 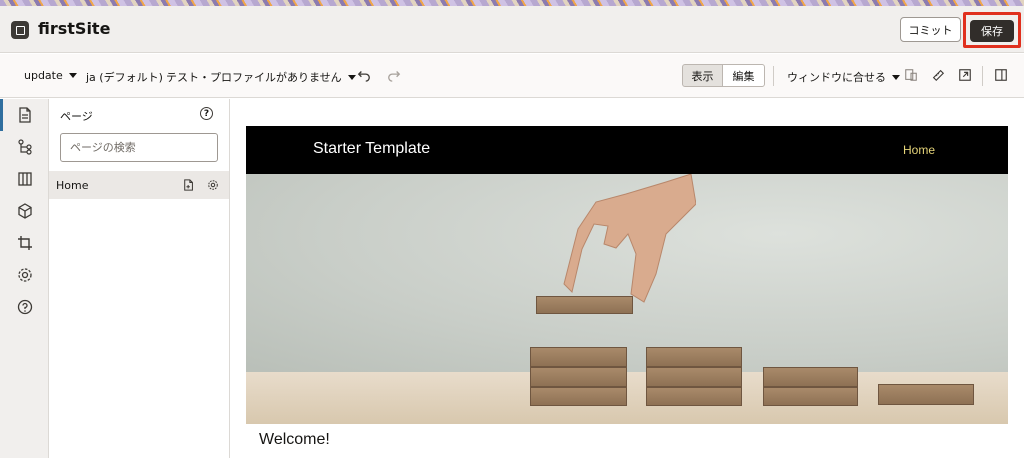 What do you see at coordinates (139, 147) in the screenshot?
I see `page-search-input` at bounding box center [139, 147].